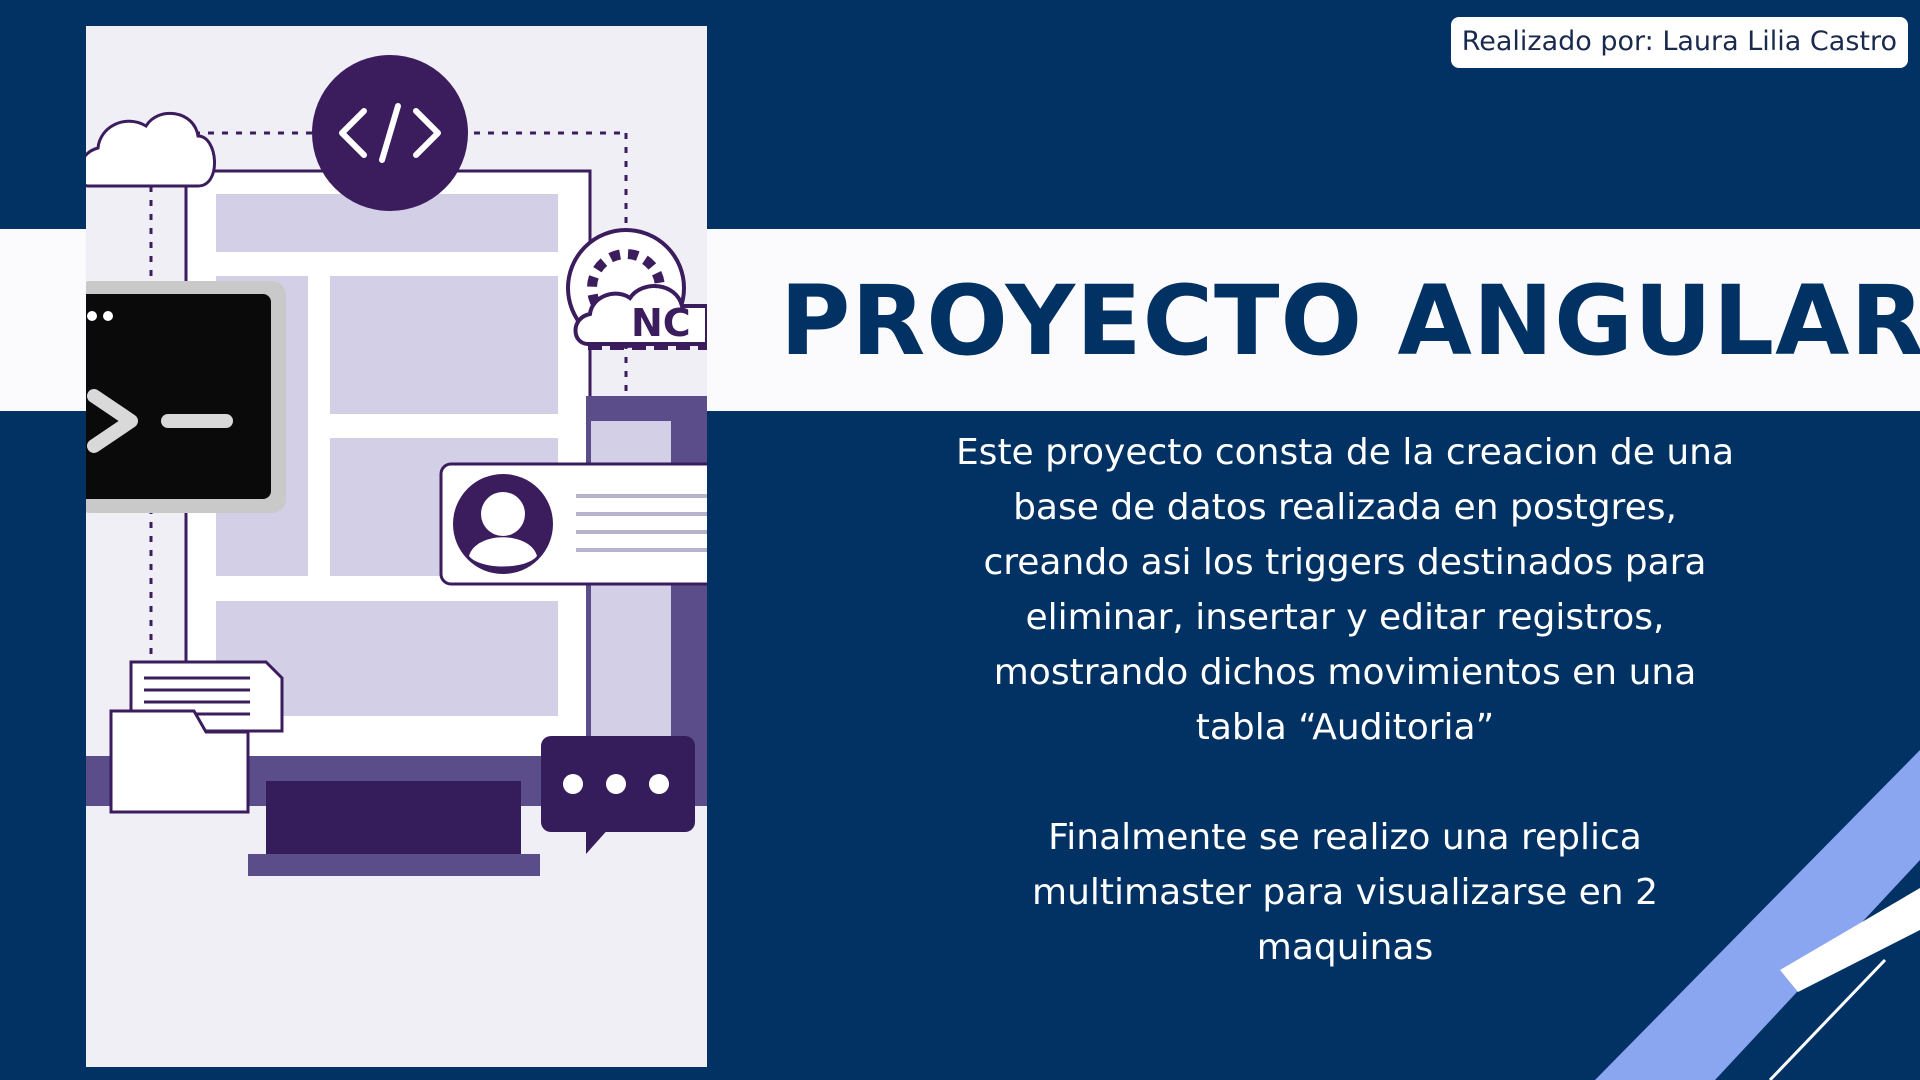 Image resolution: width=1920 pixels, height=1080 pixels. Describe the element at coordinates (636, 289) in the screenshot. I see `cloud-settings-icon: NC` at that location.